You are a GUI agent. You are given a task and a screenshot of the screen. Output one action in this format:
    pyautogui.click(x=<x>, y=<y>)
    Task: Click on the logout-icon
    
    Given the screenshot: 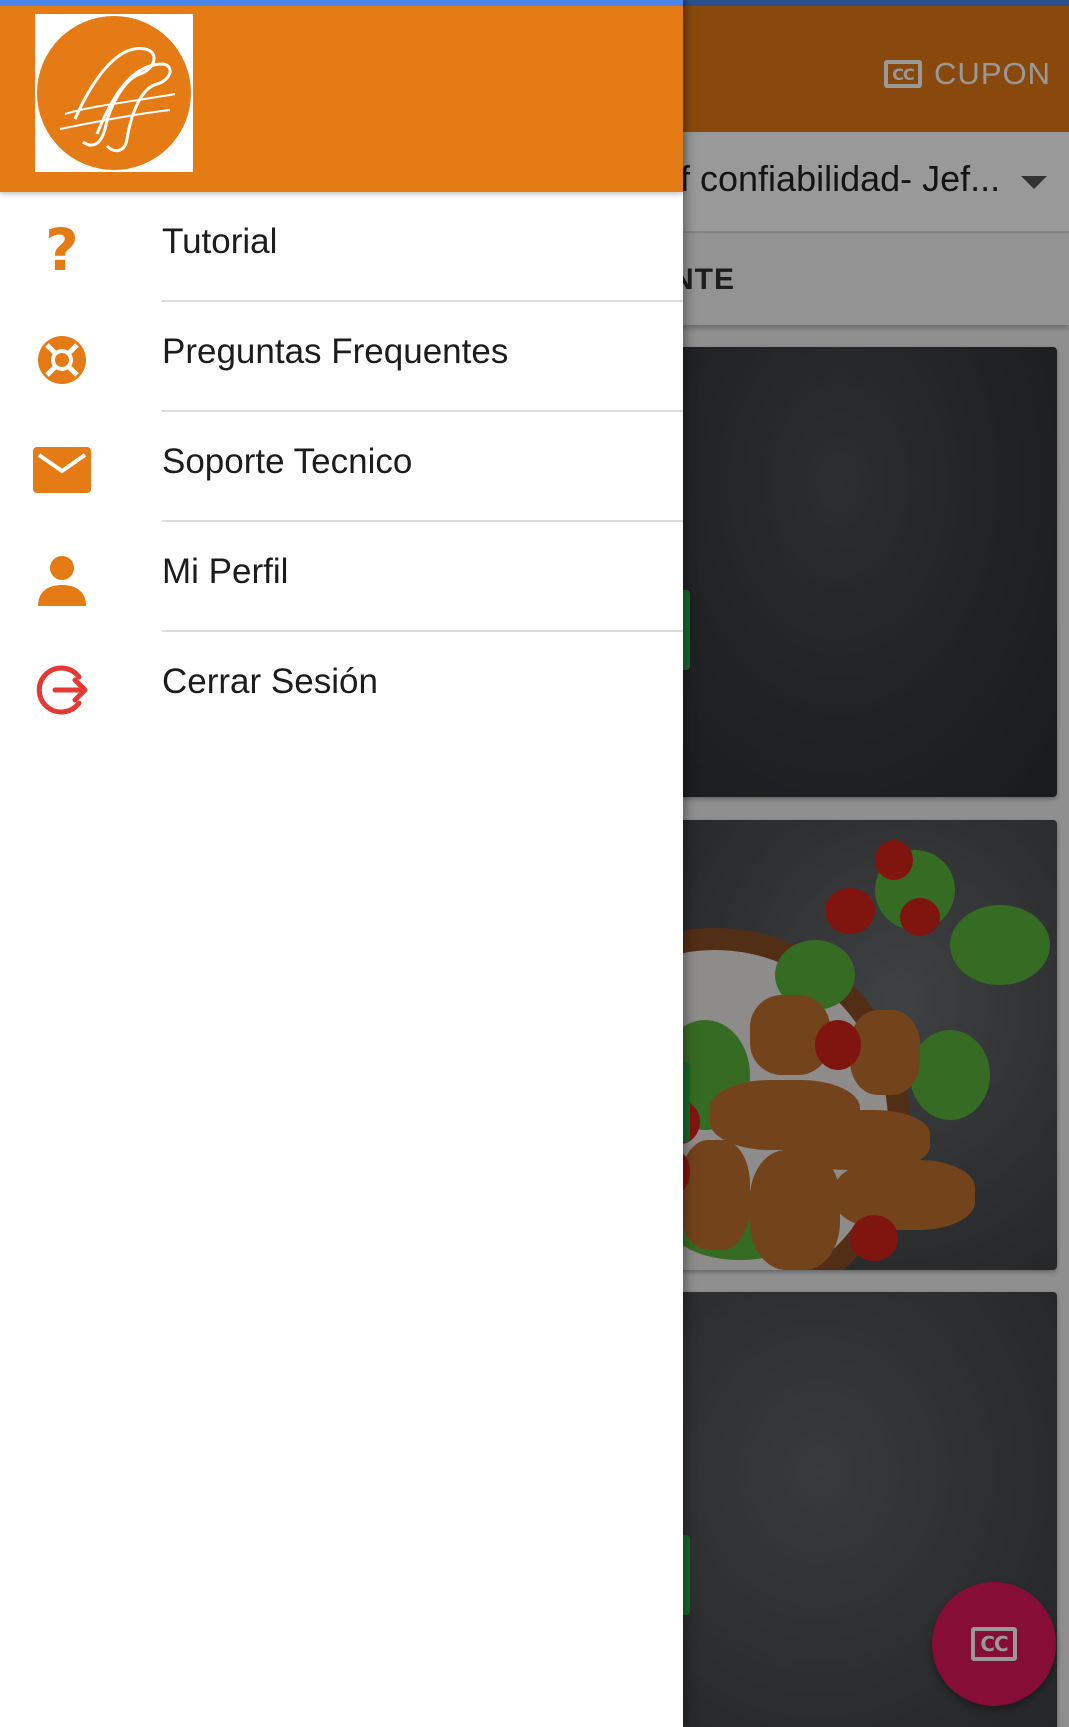 What is the action you would take?
    pyautogui.click(x=62, y=690)
    